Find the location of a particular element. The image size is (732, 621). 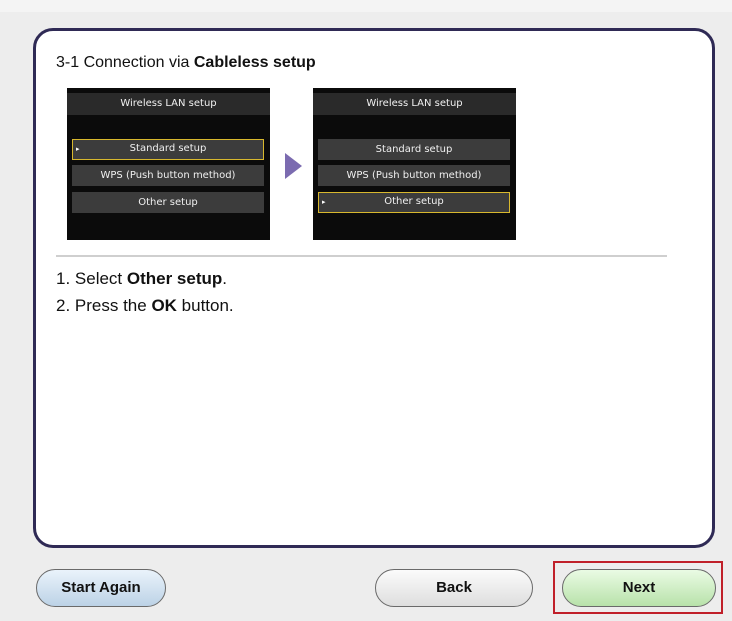

divider is located at coordinates (361, 256).